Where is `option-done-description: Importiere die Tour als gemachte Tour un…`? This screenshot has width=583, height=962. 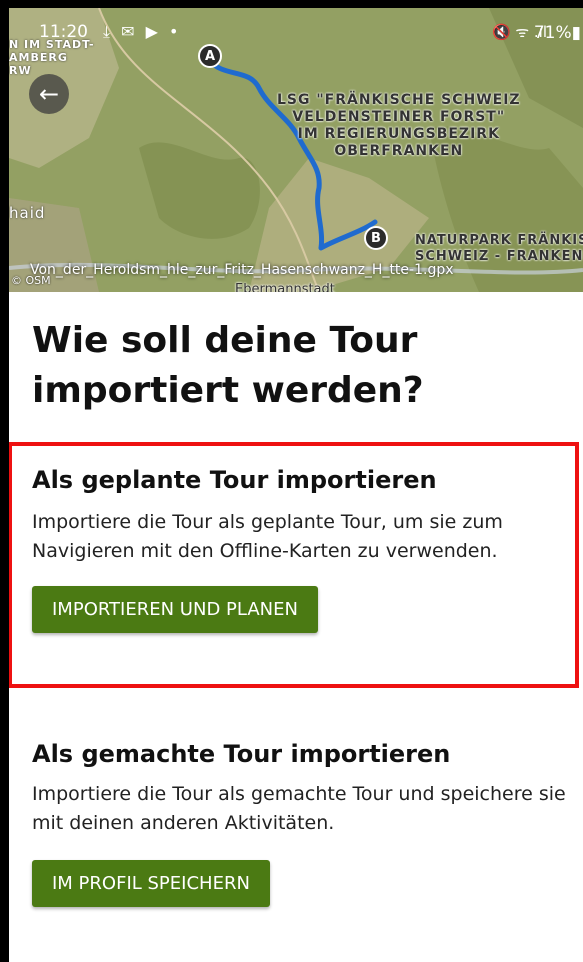
option-done-description: Importiere die Tour als gemachte Tour un… is located at coordinates (299, 808).